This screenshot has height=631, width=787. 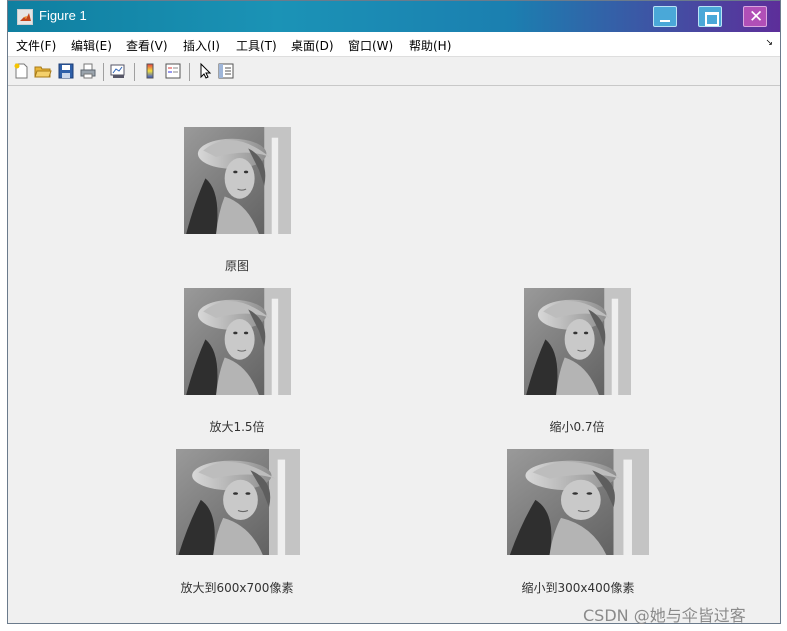 I want to click on caption-original: 原图, so click(x=236, y=266).